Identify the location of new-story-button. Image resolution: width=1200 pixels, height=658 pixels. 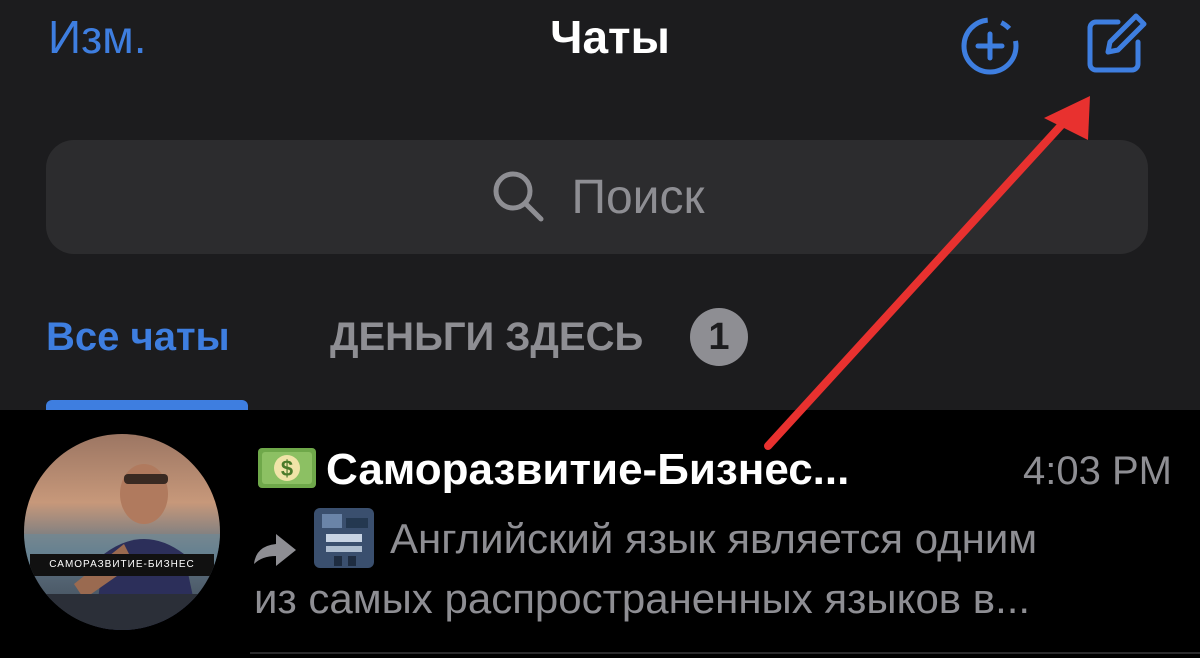
(992, 48).